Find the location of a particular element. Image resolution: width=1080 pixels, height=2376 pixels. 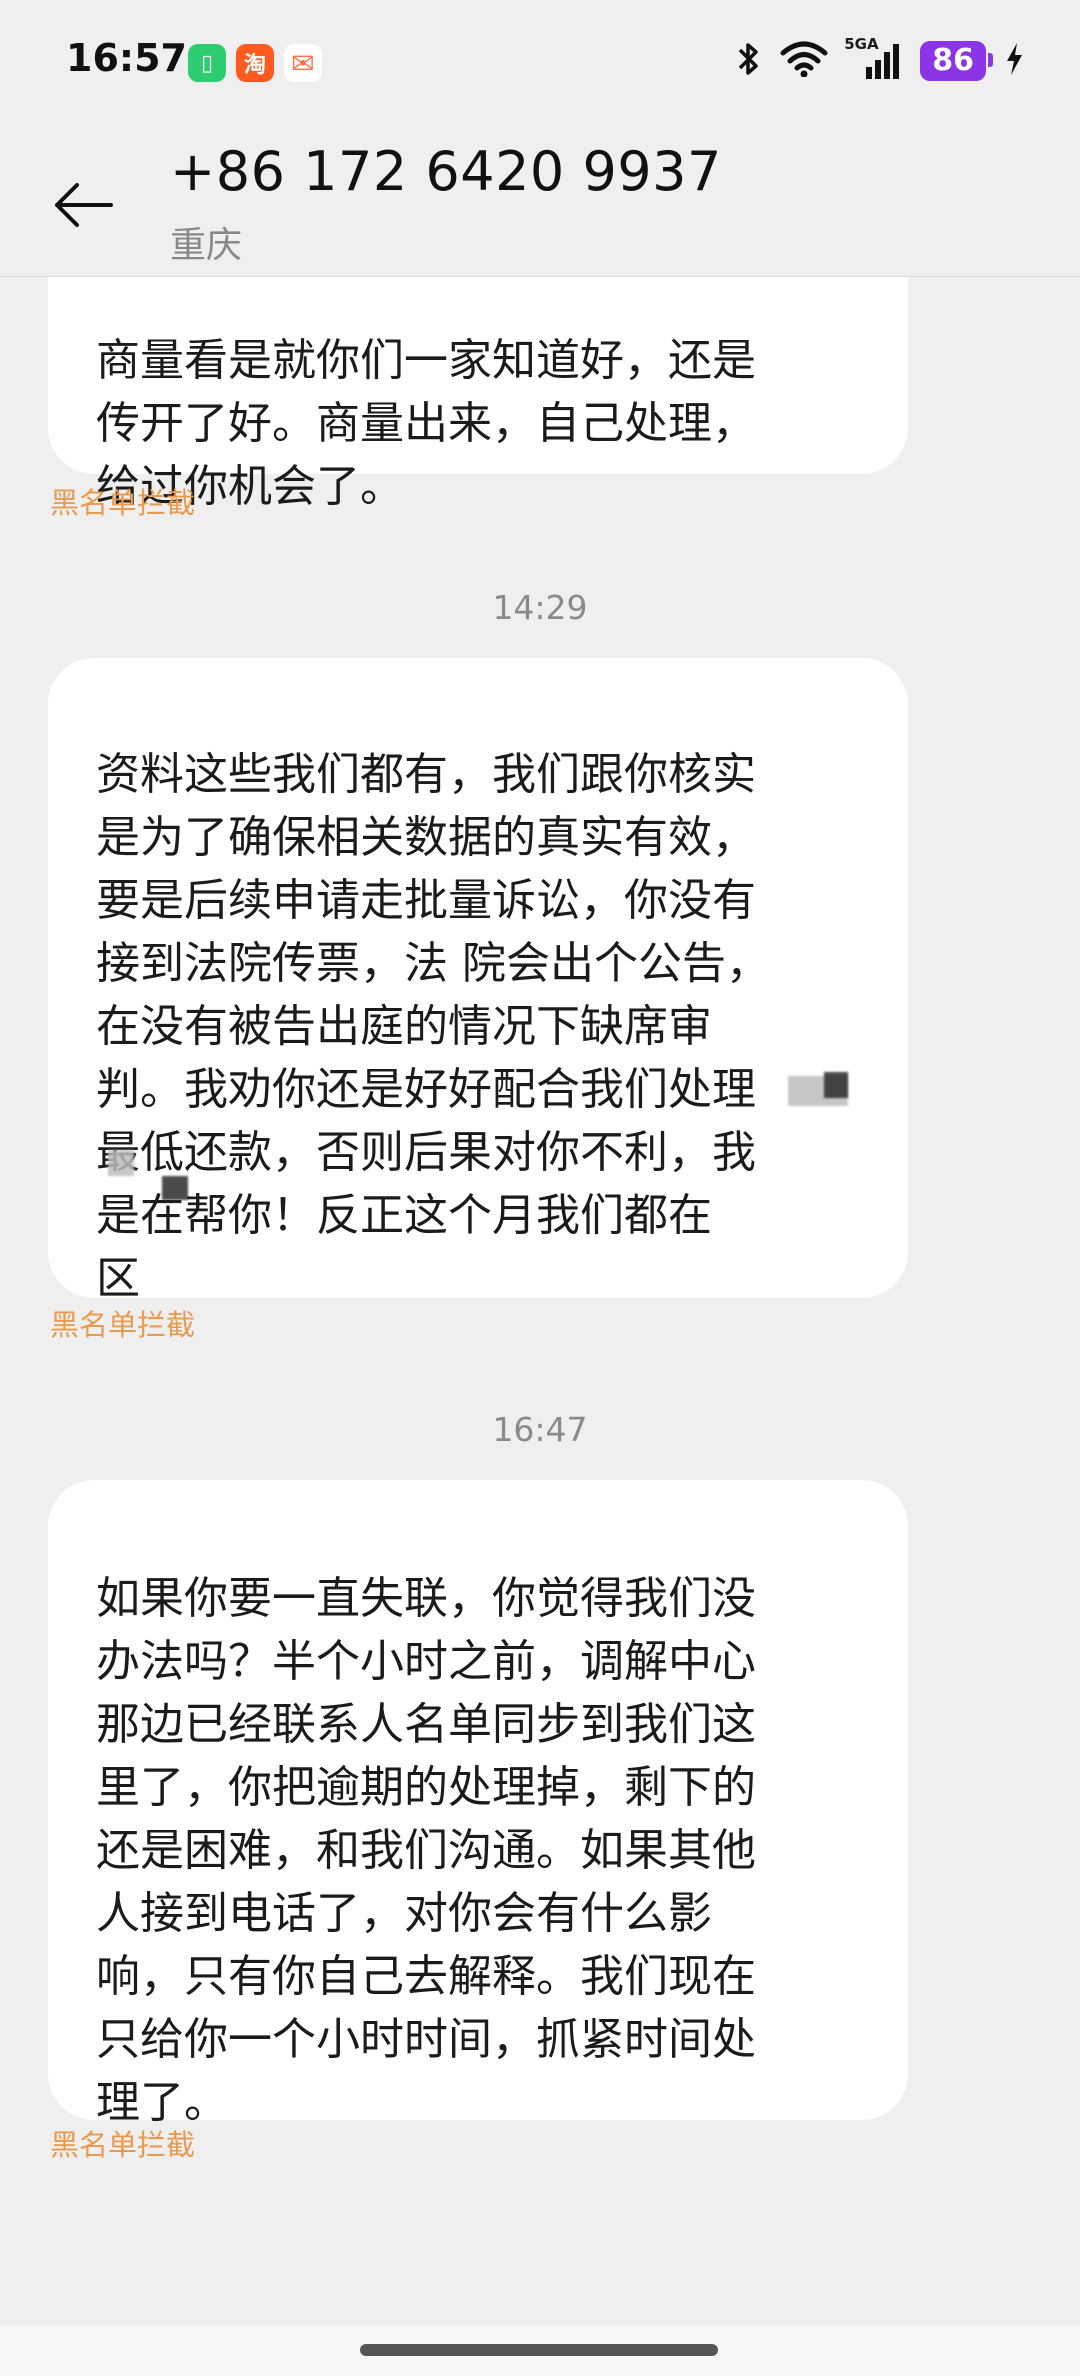

battery-indicator: 86 is located at coordinates (956, 61).